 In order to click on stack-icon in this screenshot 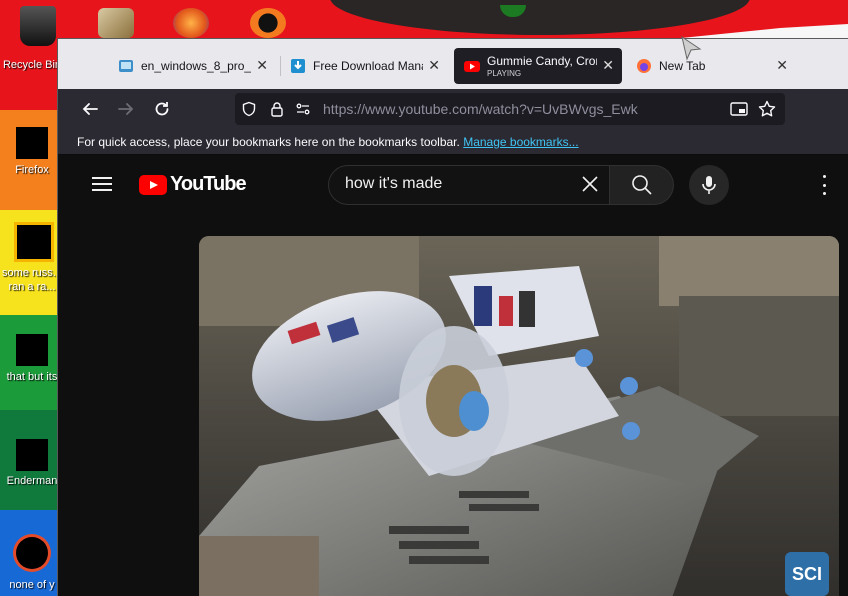, I will do `click(32, 350)`.